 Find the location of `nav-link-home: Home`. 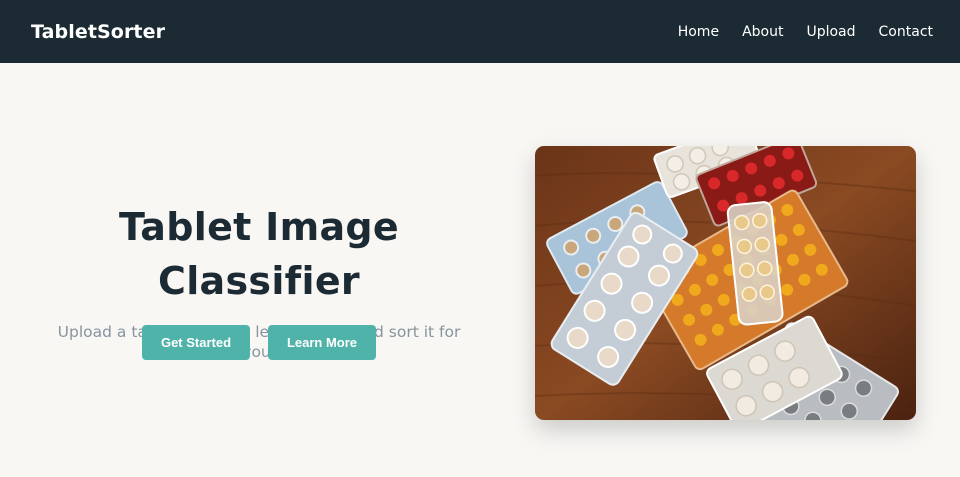

nav-link-home: Home is located at coordinates (698, 32).